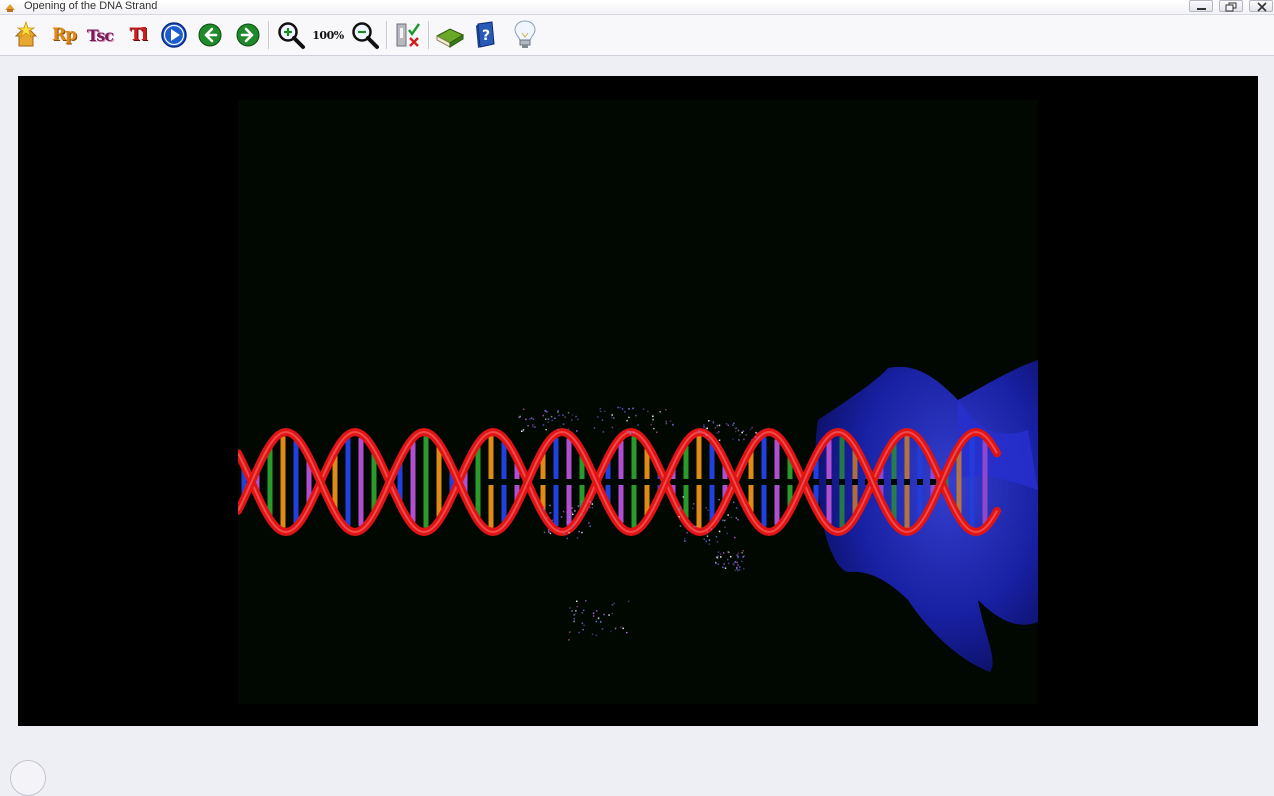 This screenshot has height=796, width=1274. I want to click on zoom-in-icon, so click(291, 35).